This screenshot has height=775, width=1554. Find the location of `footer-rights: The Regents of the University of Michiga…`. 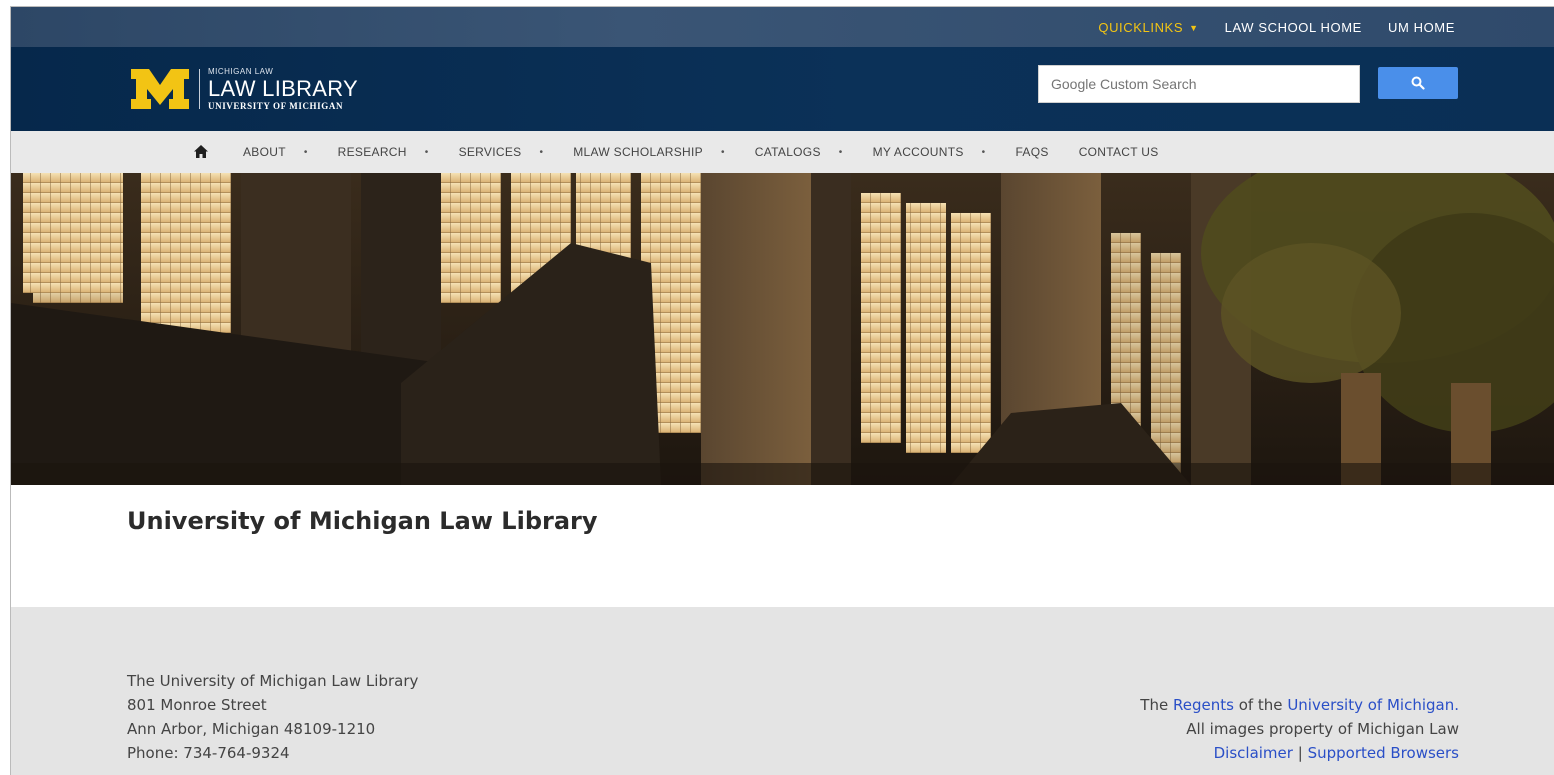

footer-rights: The Regents of the University of Michiga… is located at coordinates (1299, 729).